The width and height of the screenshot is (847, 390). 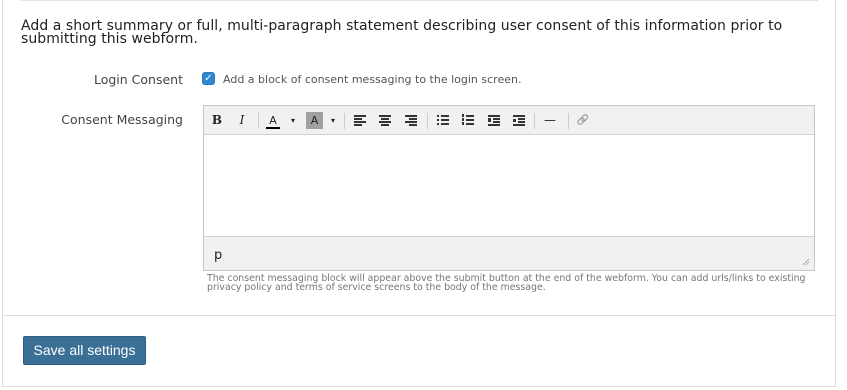 What do you see at coordinates (293, 120) in the screenshot?
I see `text-color-dropdown-icon: ▾` at bounding box center [293, 120].